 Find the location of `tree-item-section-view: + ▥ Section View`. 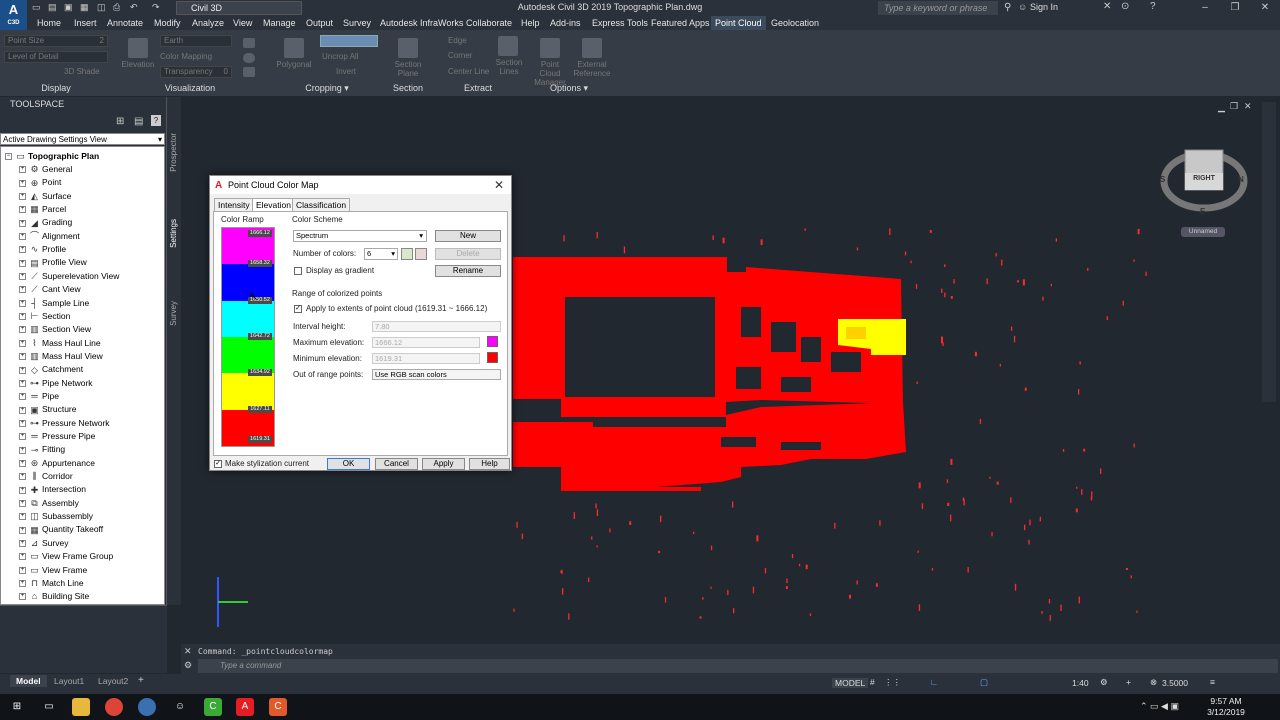

tree-item-section-view: + ▥ Section View is located at coordinates (55, 329).